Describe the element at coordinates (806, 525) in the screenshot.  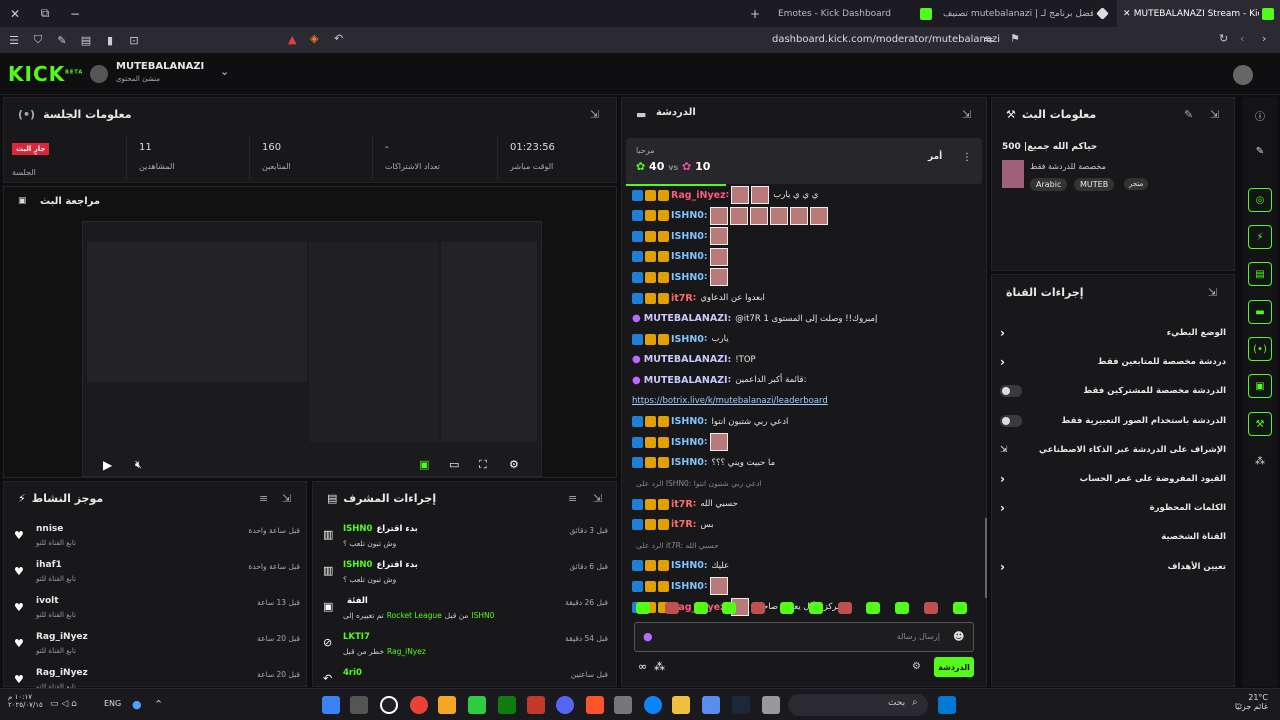
I see `chat-message: it7R: بس` at that location.